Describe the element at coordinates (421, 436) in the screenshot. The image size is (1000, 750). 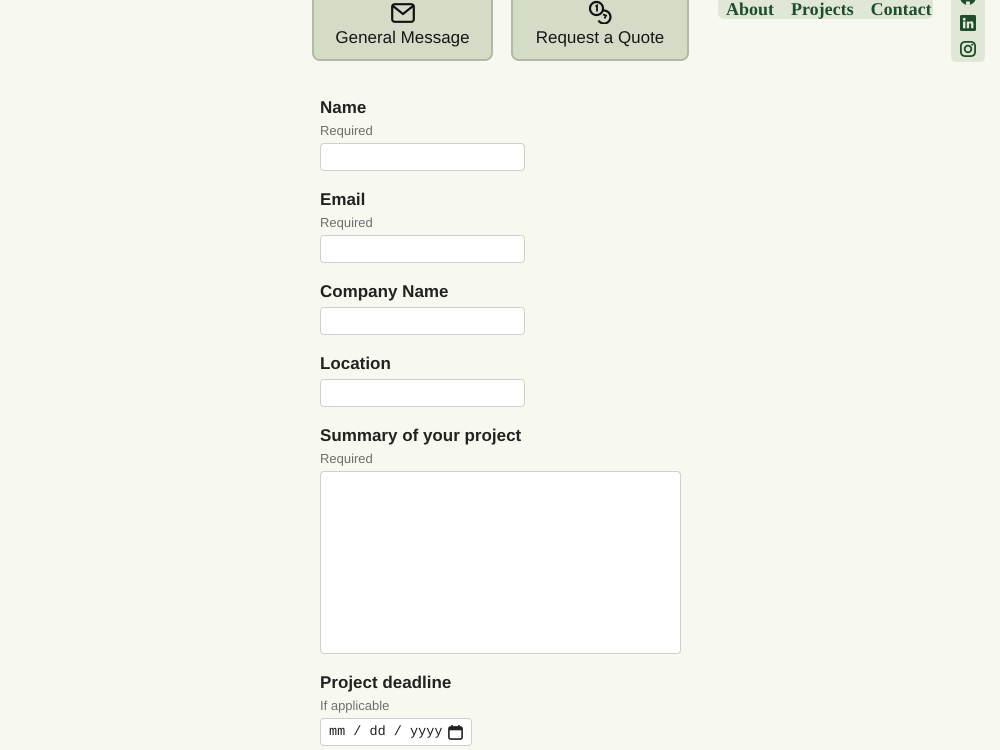
I see `field-label: Summary of your project` at that location.